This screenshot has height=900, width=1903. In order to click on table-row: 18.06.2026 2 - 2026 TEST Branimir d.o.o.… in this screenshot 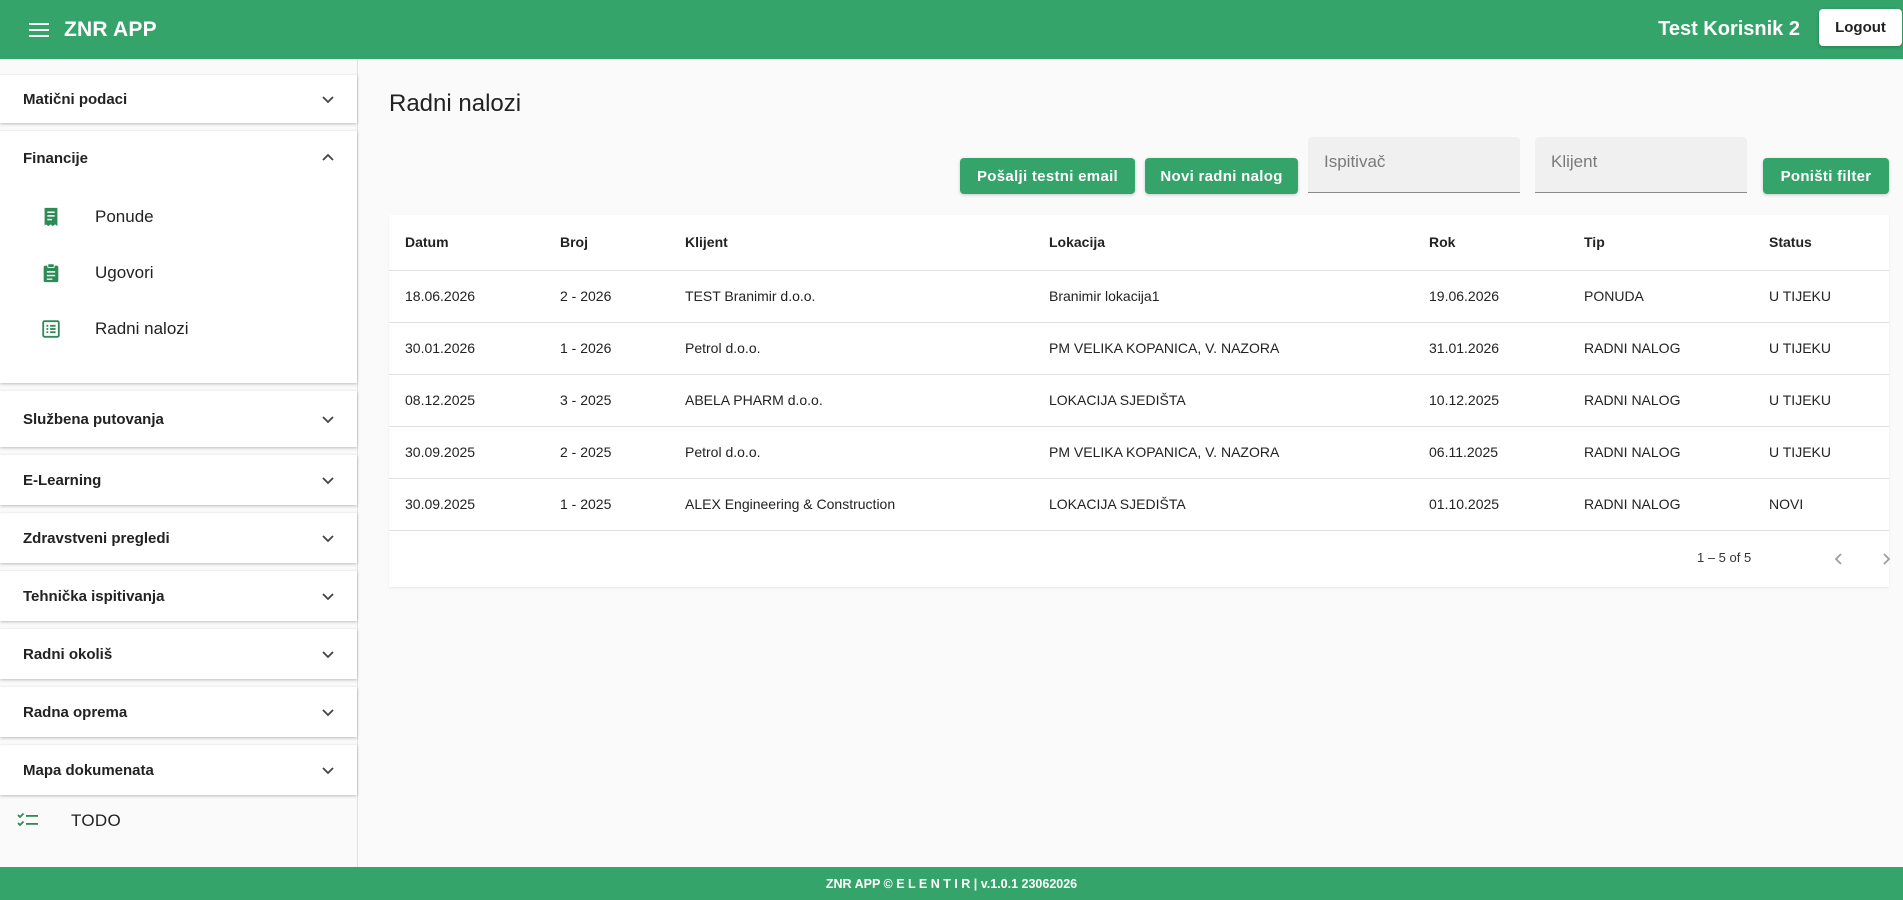, I will do `click(1139, 296)`.